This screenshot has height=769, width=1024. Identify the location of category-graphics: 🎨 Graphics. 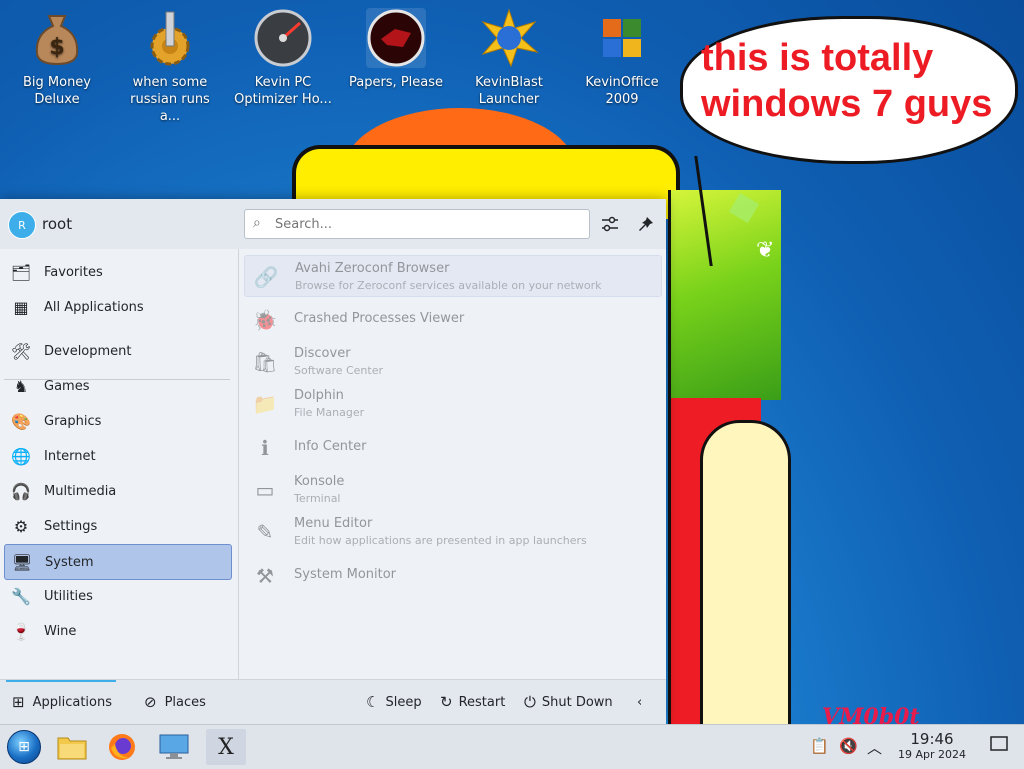
(117, 421).